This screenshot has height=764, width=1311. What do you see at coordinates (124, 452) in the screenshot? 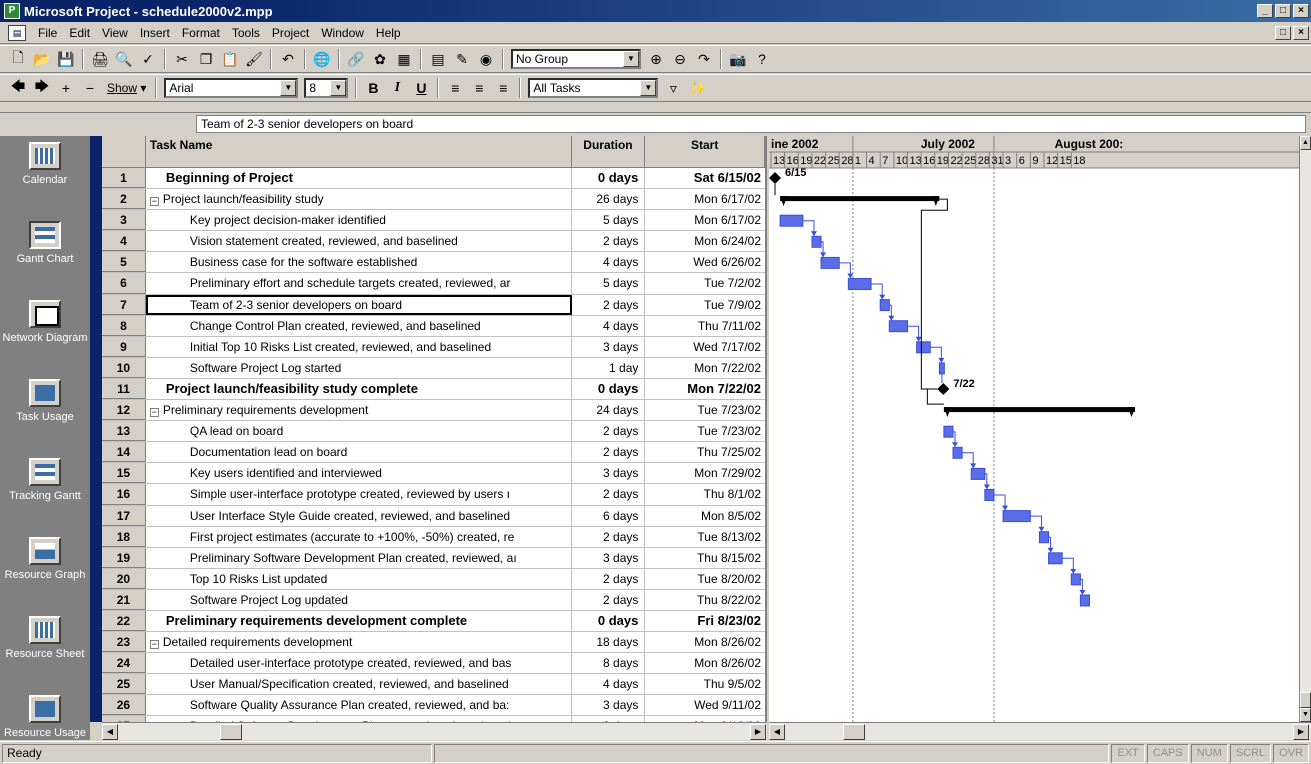
I see `row-id: 14` at bounding box center [124, 452].